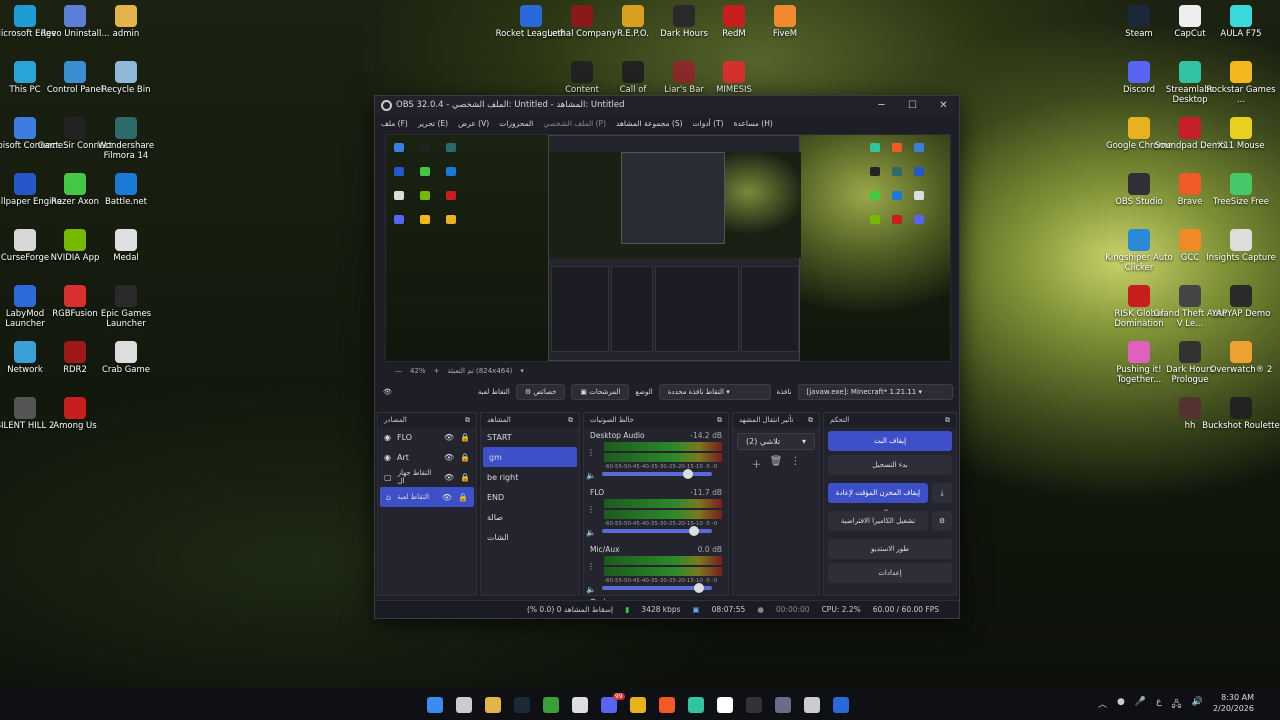  I want to click on zoom-in-icon: +, so click(437, 371).